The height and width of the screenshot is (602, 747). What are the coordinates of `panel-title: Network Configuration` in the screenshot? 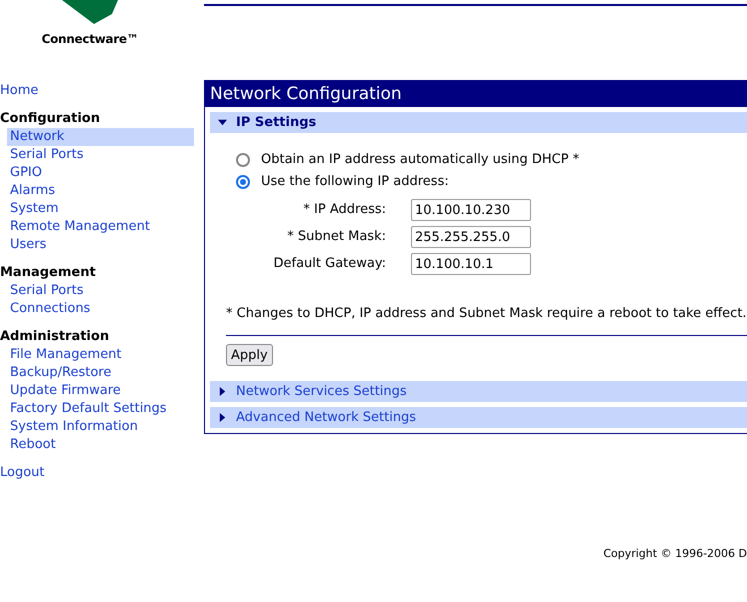 It's located at (476, 94).